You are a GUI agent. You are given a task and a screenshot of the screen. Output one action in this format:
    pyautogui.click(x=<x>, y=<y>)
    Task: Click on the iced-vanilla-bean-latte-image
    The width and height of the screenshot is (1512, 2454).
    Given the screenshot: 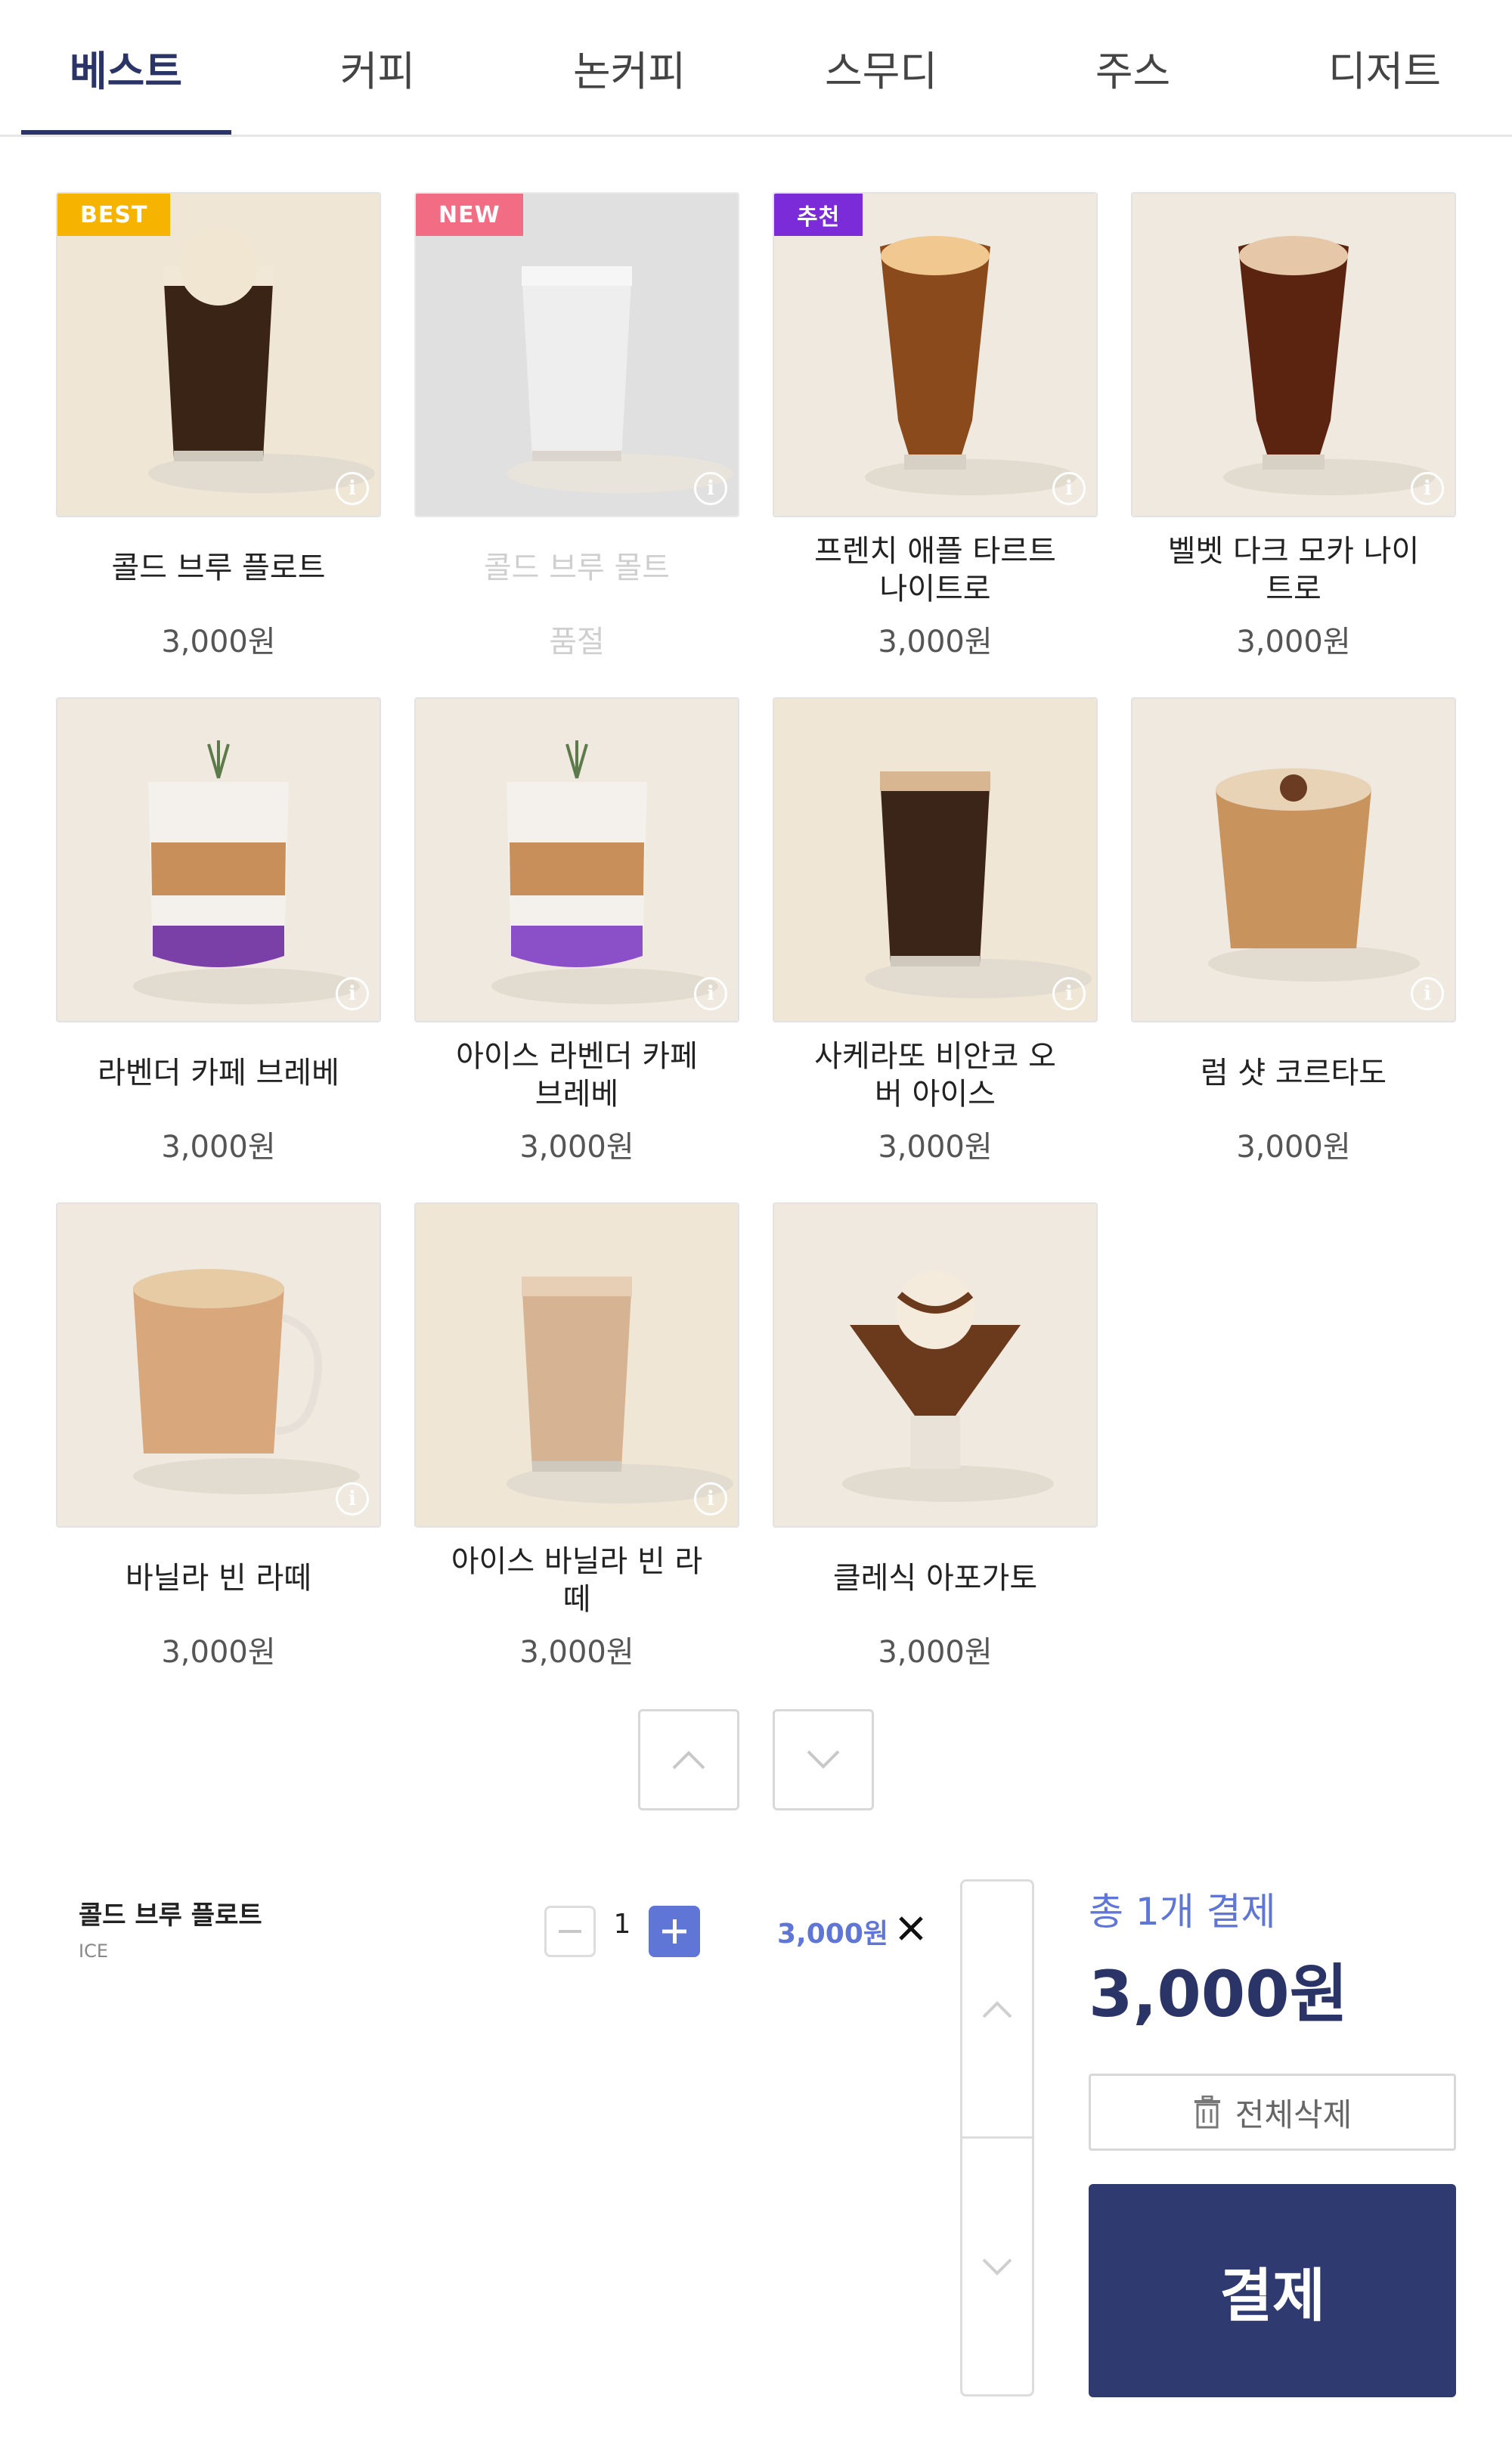 What is the action you would take?
    pyautogui.click(x=577, y=1365)
    